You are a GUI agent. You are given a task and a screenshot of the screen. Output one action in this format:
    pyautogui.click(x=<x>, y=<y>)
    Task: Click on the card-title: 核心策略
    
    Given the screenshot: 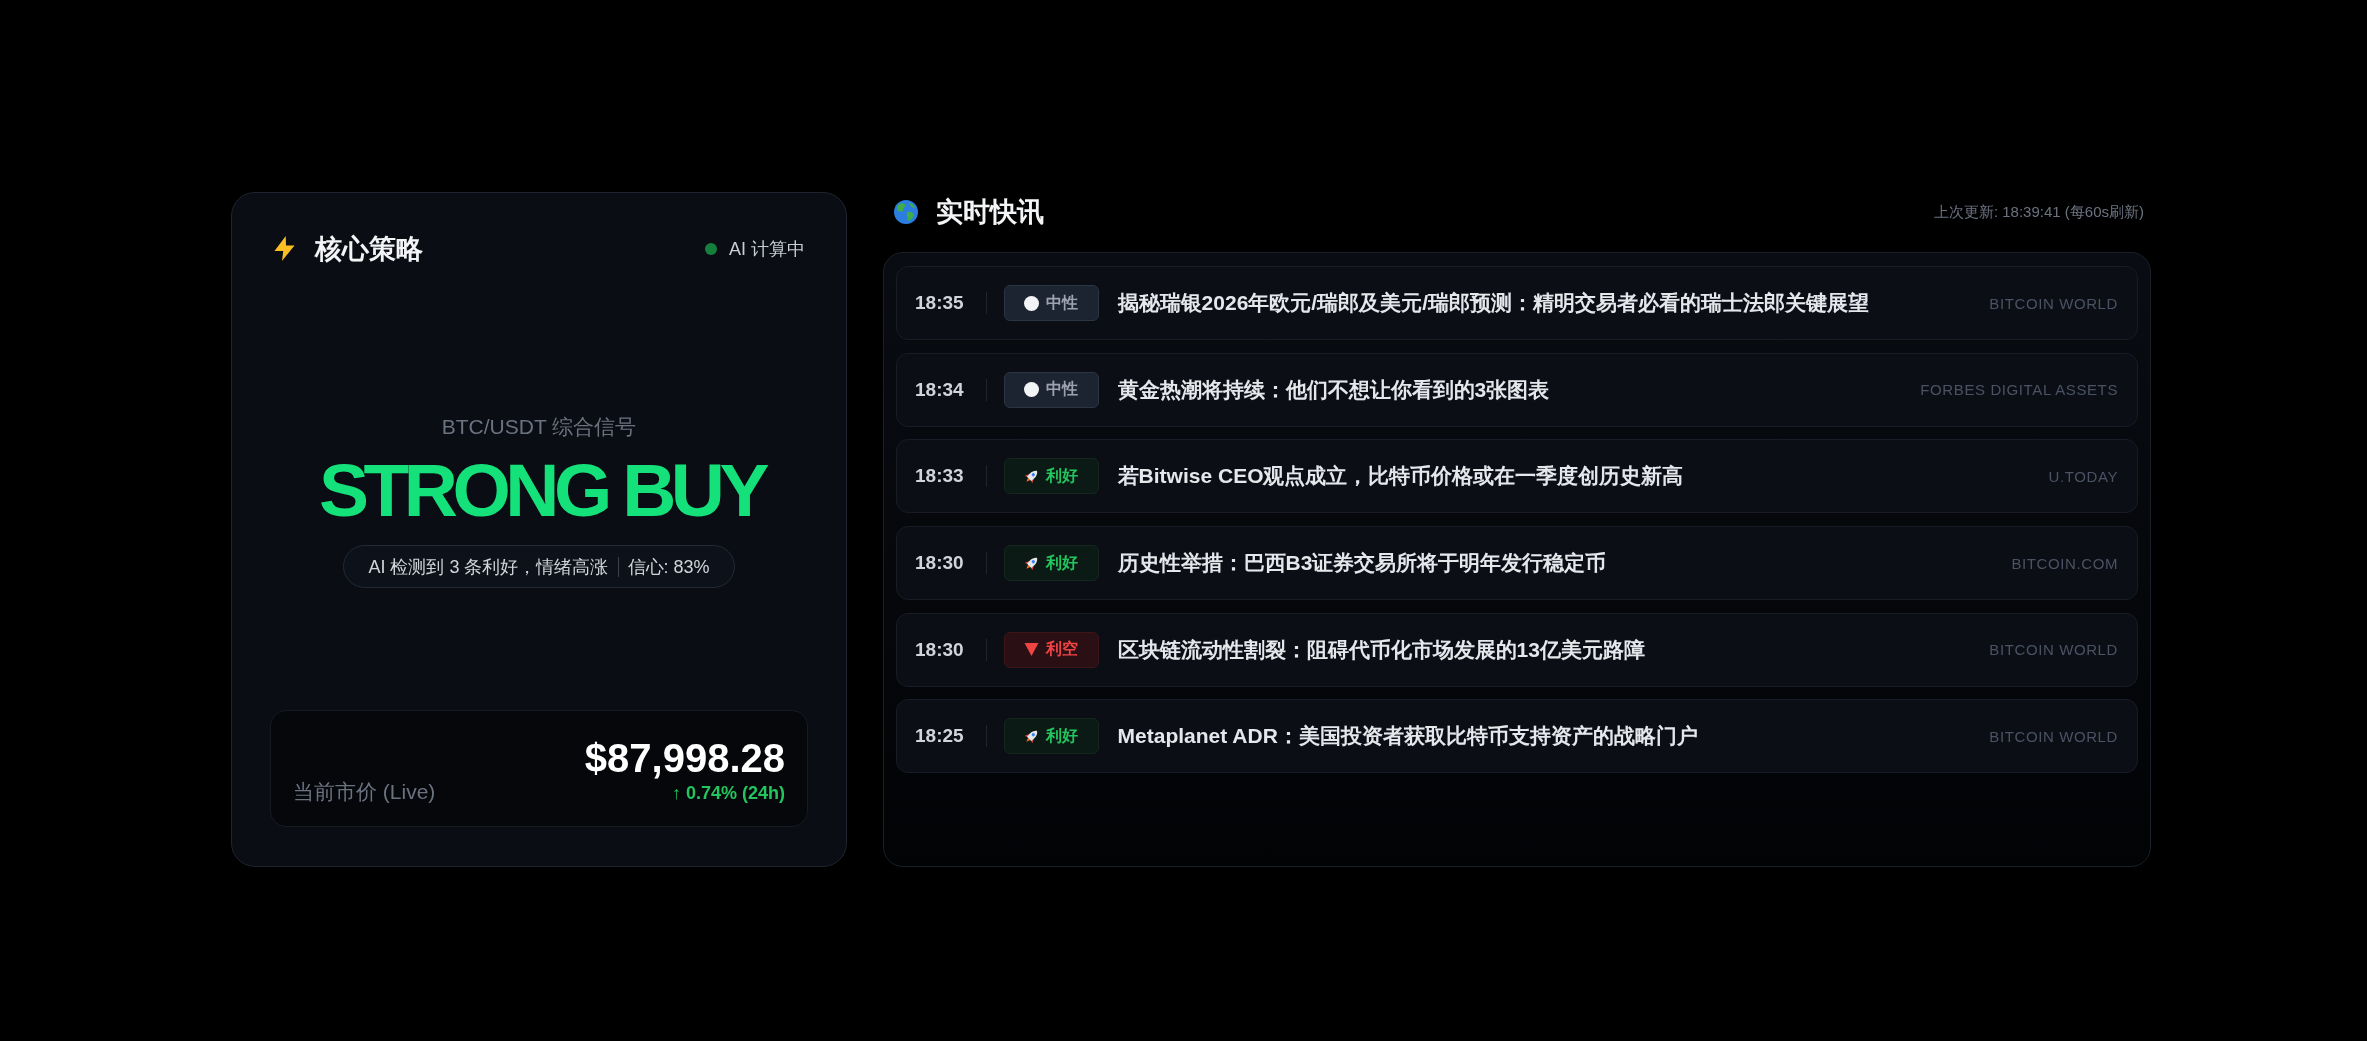 What is the action you would take?
    pyautogui.click(x=369, y=249)
    